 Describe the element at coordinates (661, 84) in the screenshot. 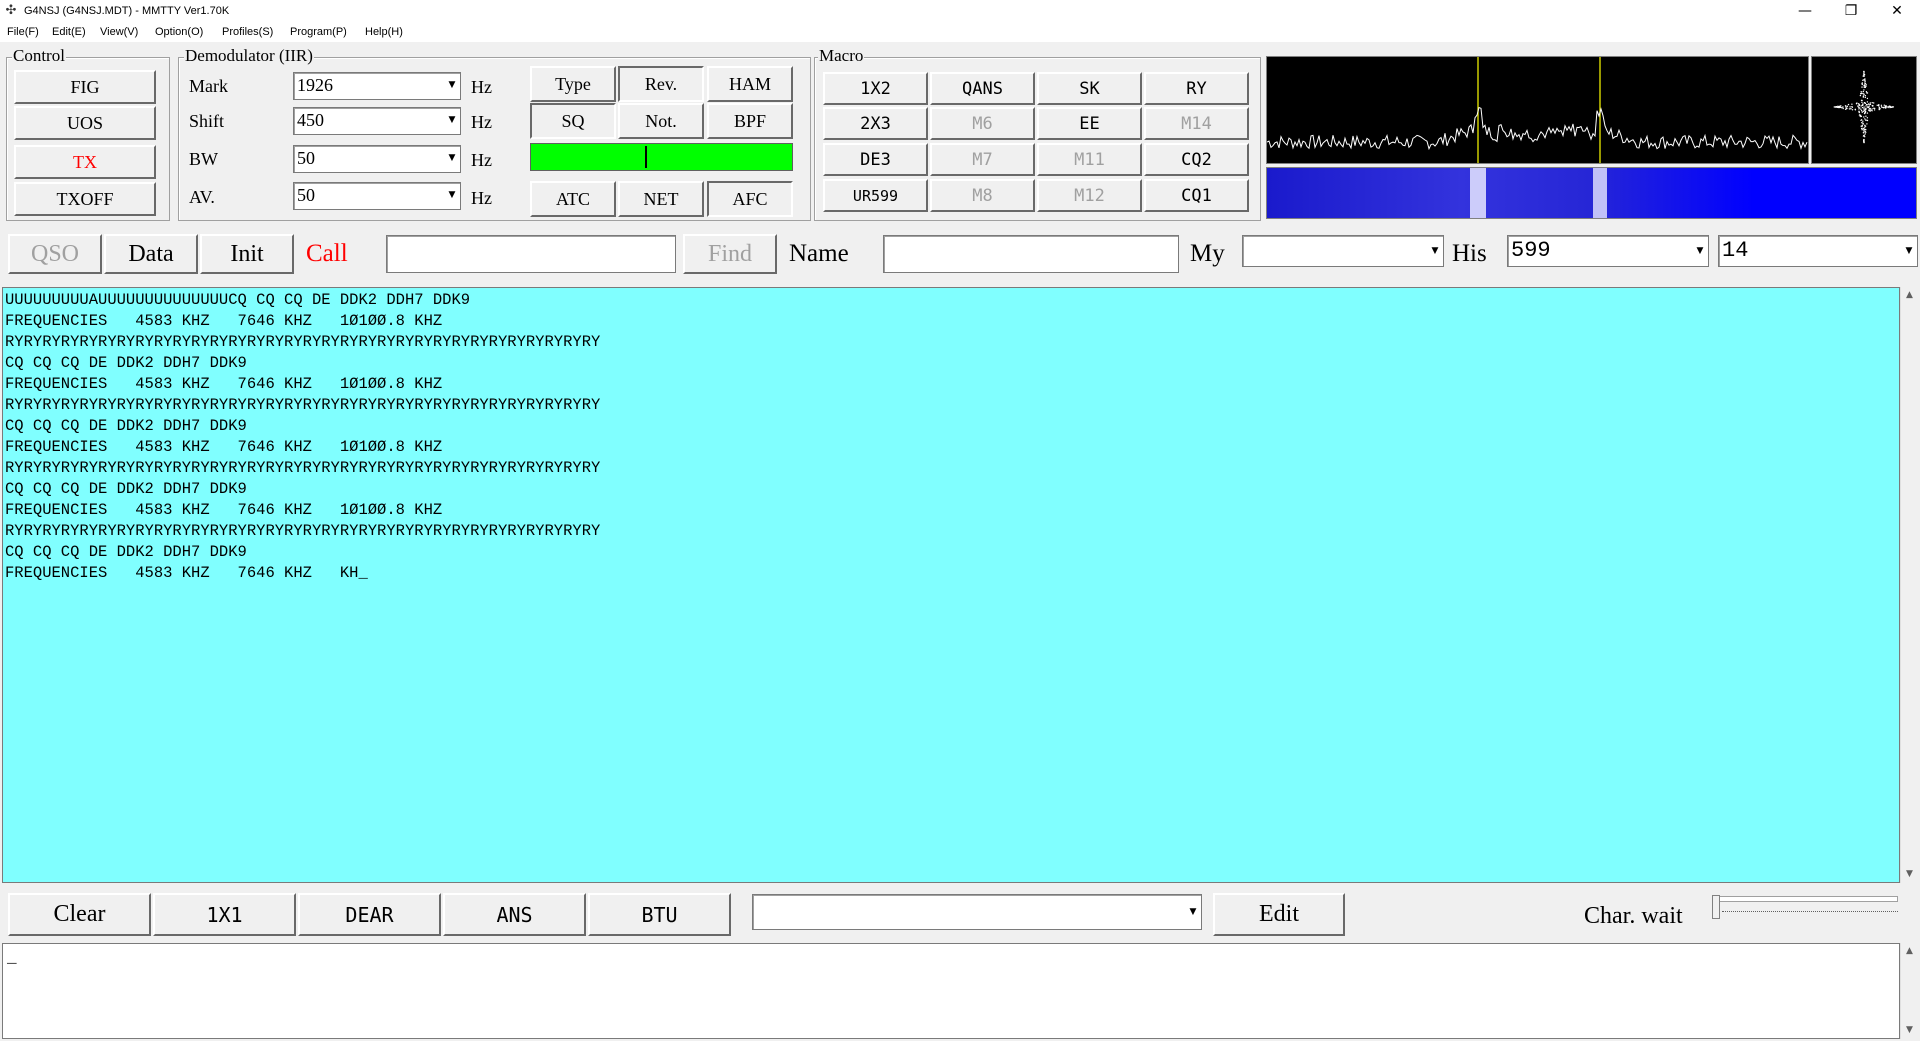

I see `rev-button: Rev.` at that location.